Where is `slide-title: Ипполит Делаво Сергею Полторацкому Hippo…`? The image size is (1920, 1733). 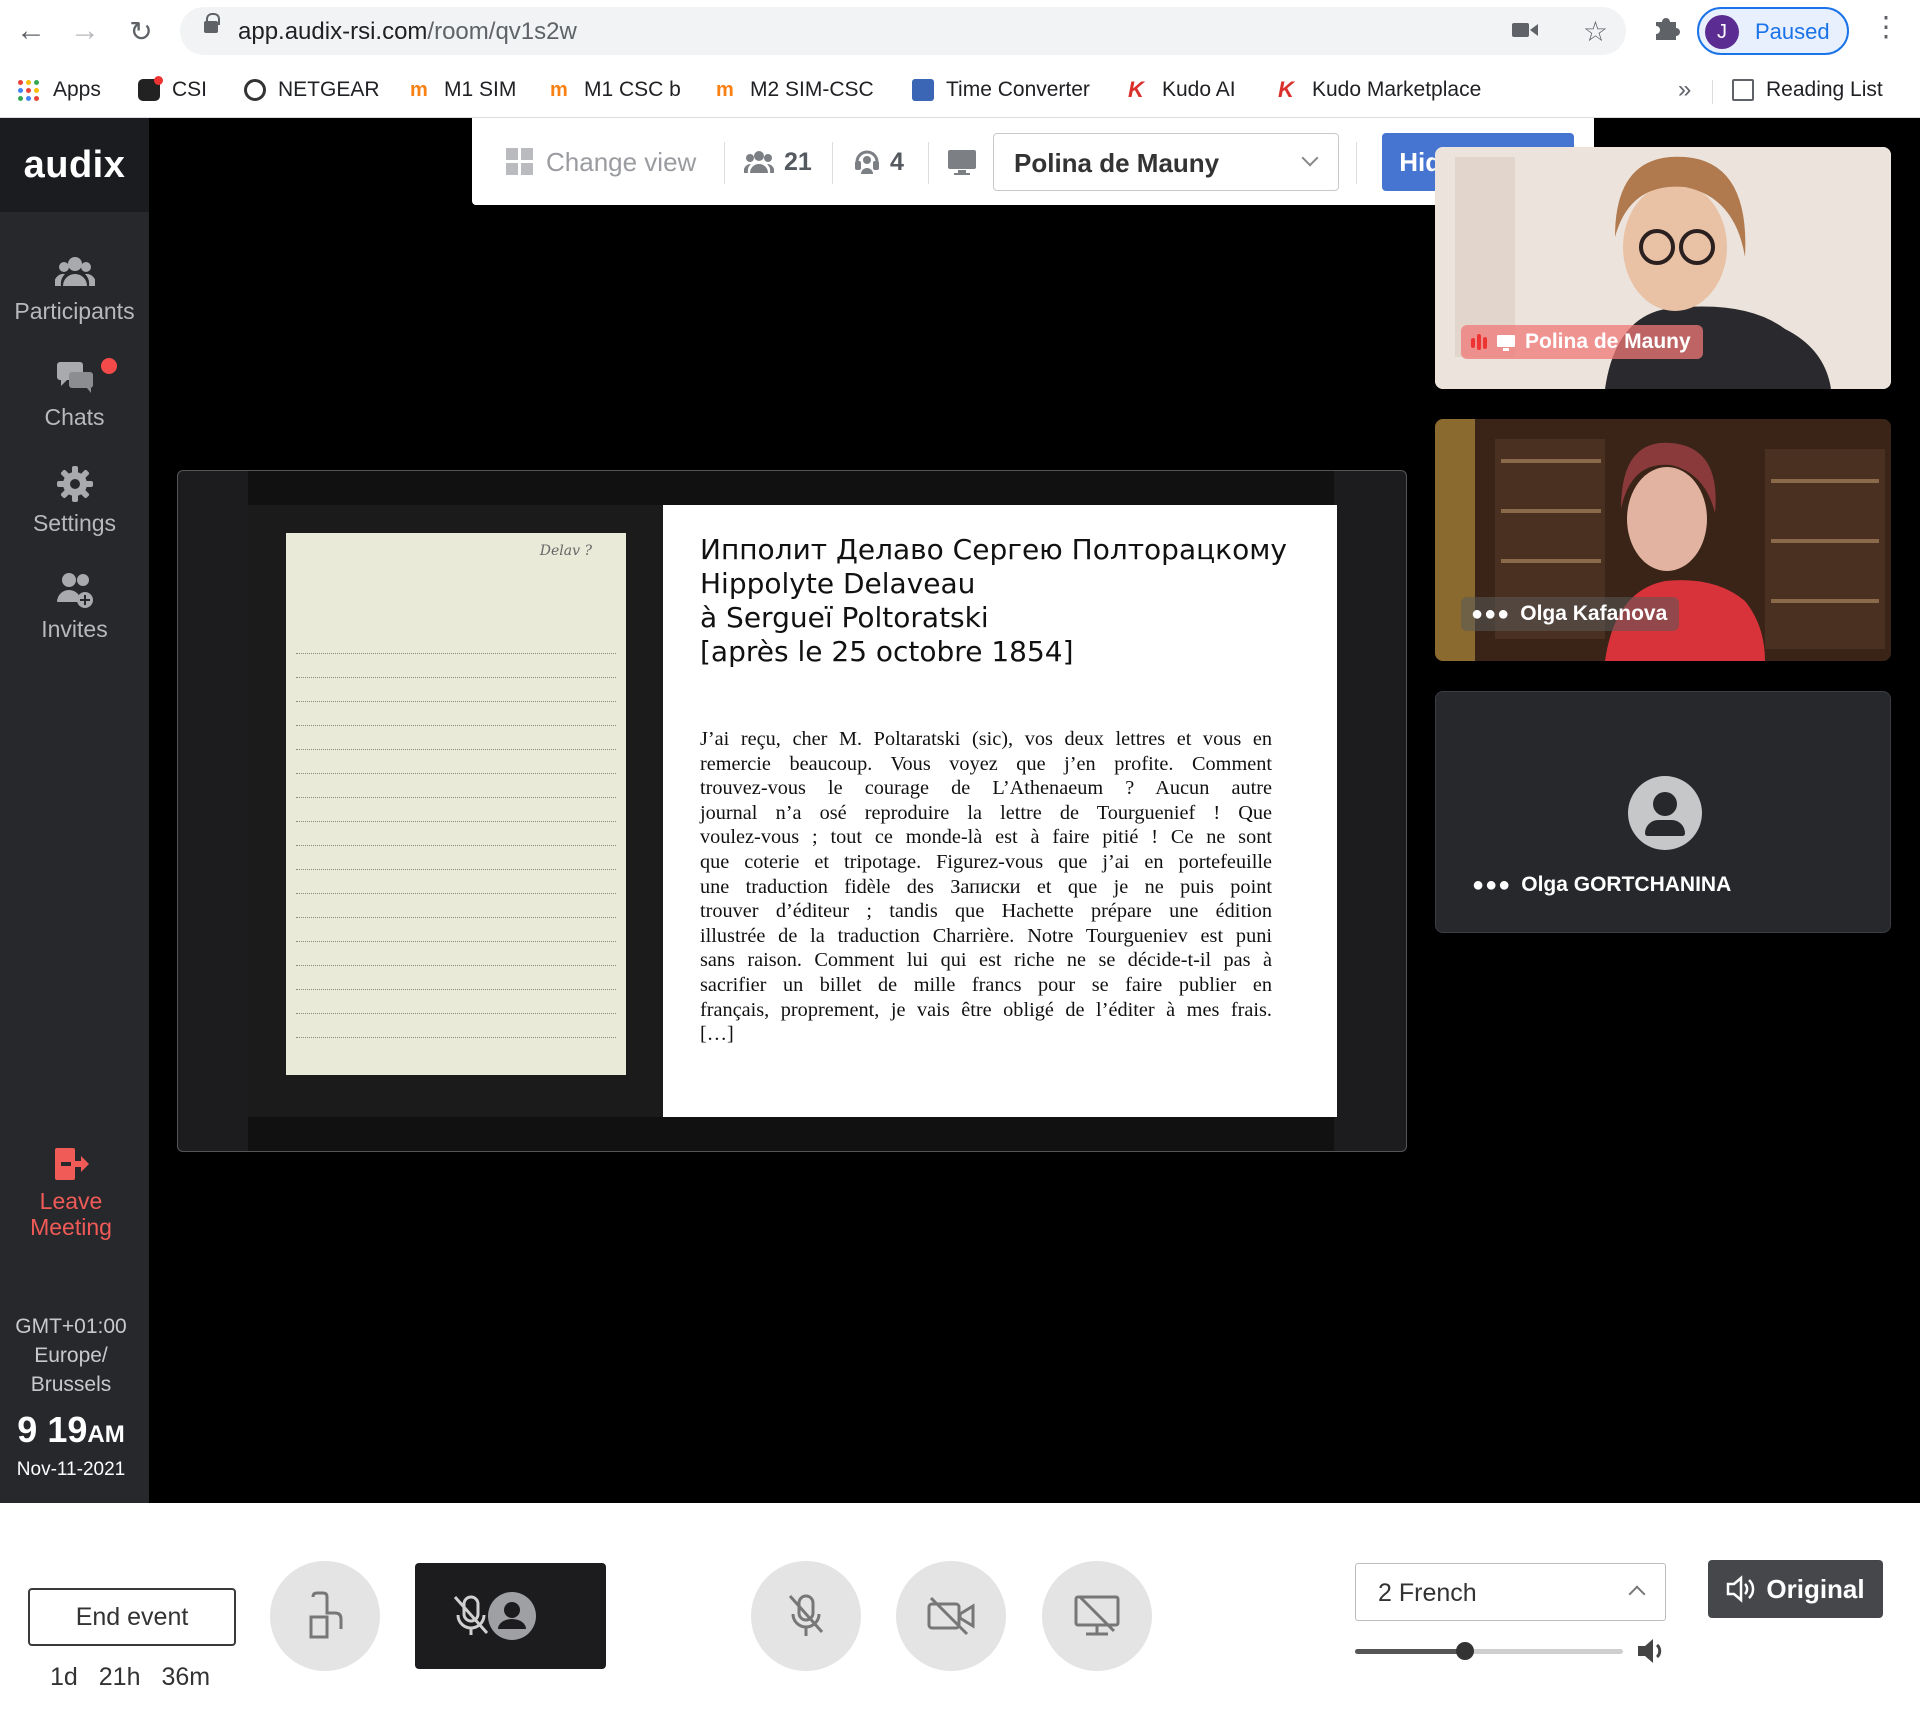 slide-title: Ипполит Делаво Сергею Полторацкому Hippo… is located at coordinates (993, 600).